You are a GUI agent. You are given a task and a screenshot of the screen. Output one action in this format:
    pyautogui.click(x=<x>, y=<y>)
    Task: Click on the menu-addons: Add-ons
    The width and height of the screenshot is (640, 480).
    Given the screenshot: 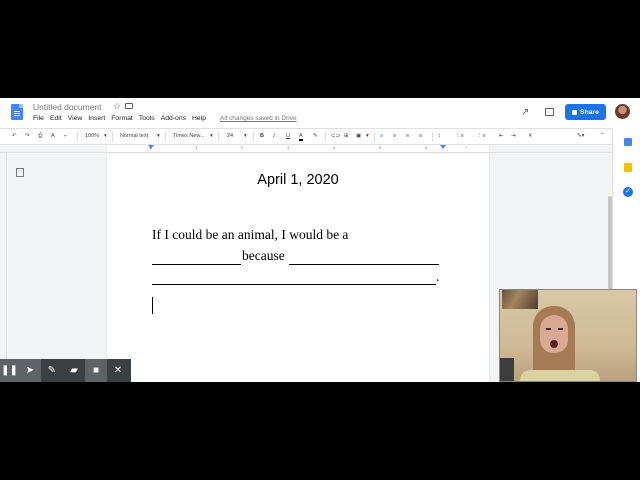 What is the action you would take?
    pyautogui.click(x=173, y=118)
    